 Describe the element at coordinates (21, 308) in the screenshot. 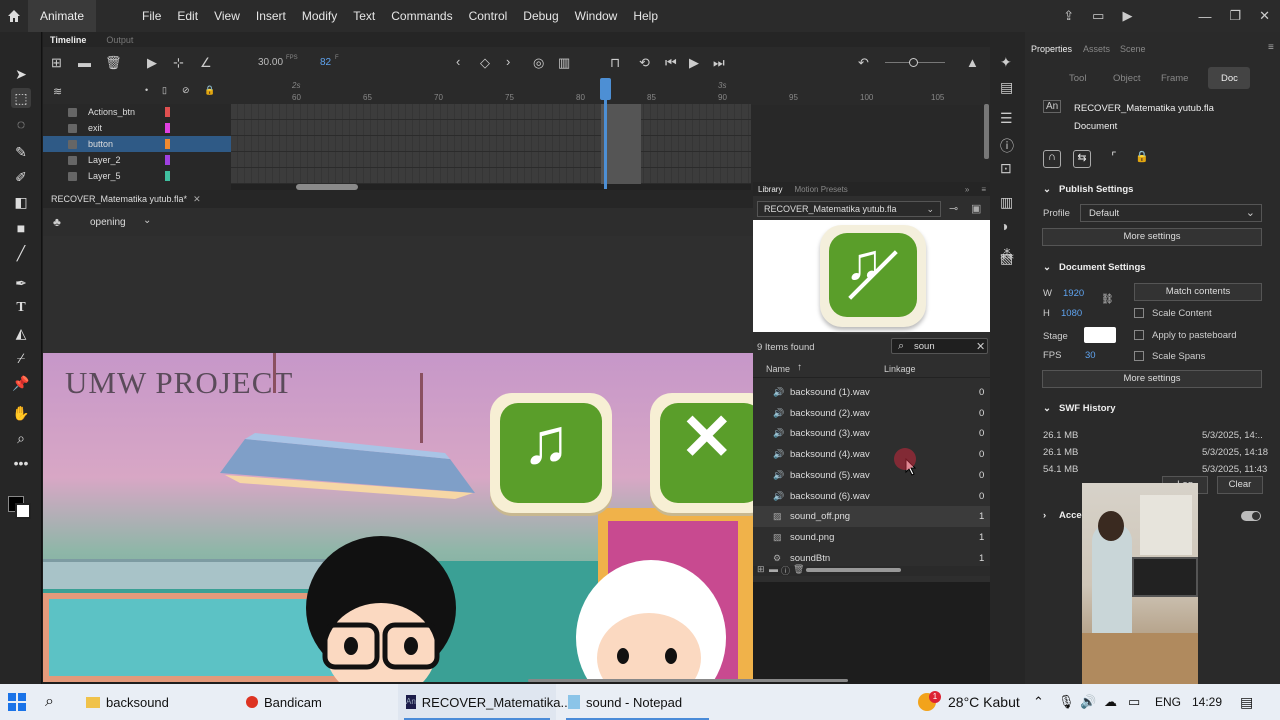

I see `text-tool-icon: T` at that location.